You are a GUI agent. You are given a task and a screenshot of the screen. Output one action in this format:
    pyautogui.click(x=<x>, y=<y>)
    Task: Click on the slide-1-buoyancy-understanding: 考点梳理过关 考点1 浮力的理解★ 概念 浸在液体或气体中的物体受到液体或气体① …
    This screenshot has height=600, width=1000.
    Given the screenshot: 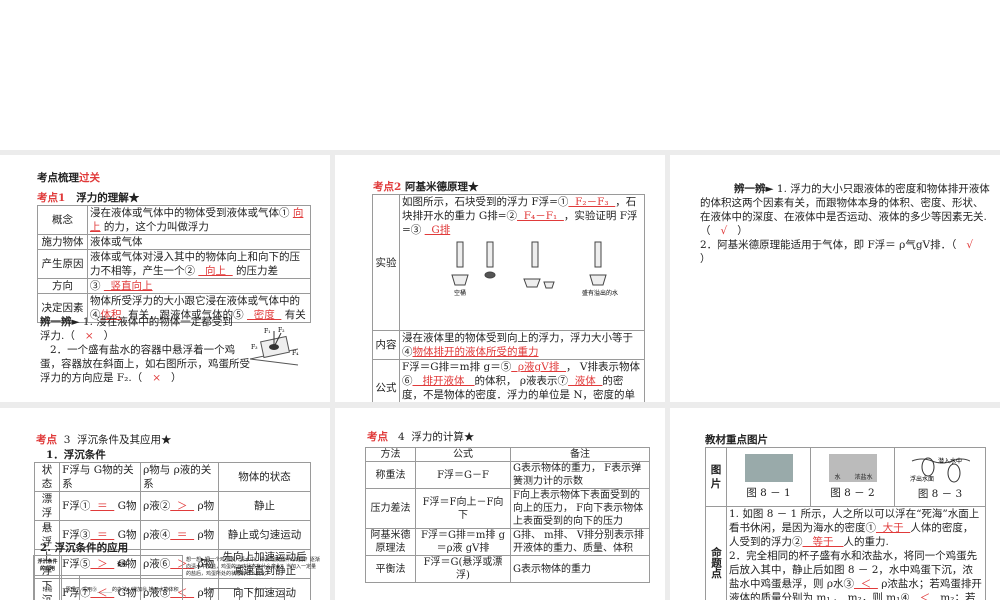 What is the action you would take?
    pyautogui.click(x=165, y=278)
    